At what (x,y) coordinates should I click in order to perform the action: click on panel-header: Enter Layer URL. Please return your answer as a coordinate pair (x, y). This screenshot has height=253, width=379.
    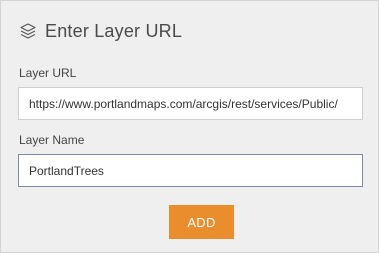
    Looking at the image, I should click on (100, 31).